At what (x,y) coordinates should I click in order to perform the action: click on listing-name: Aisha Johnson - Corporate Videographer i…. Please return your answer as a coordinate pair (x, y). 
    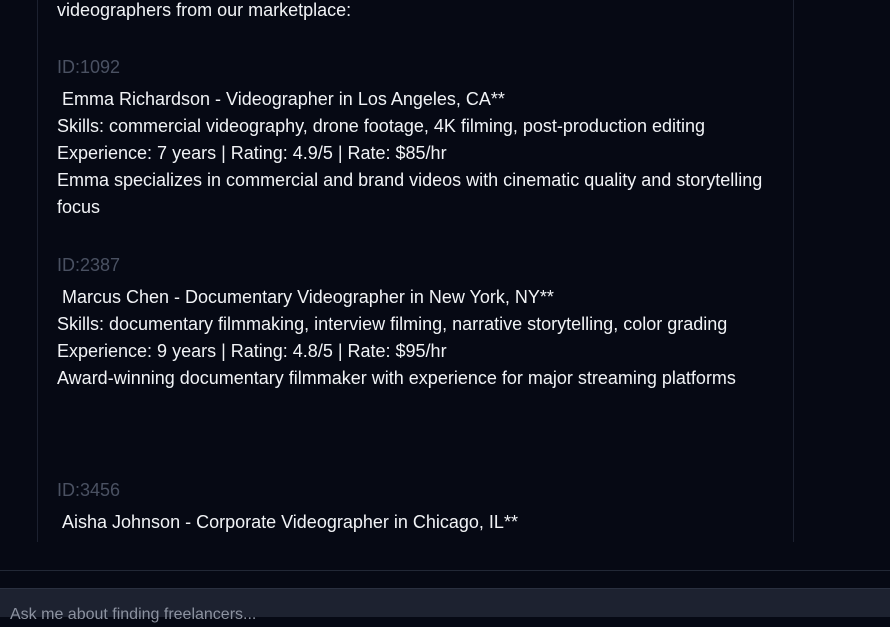
    Looking at the image, I should click on (290, 522).